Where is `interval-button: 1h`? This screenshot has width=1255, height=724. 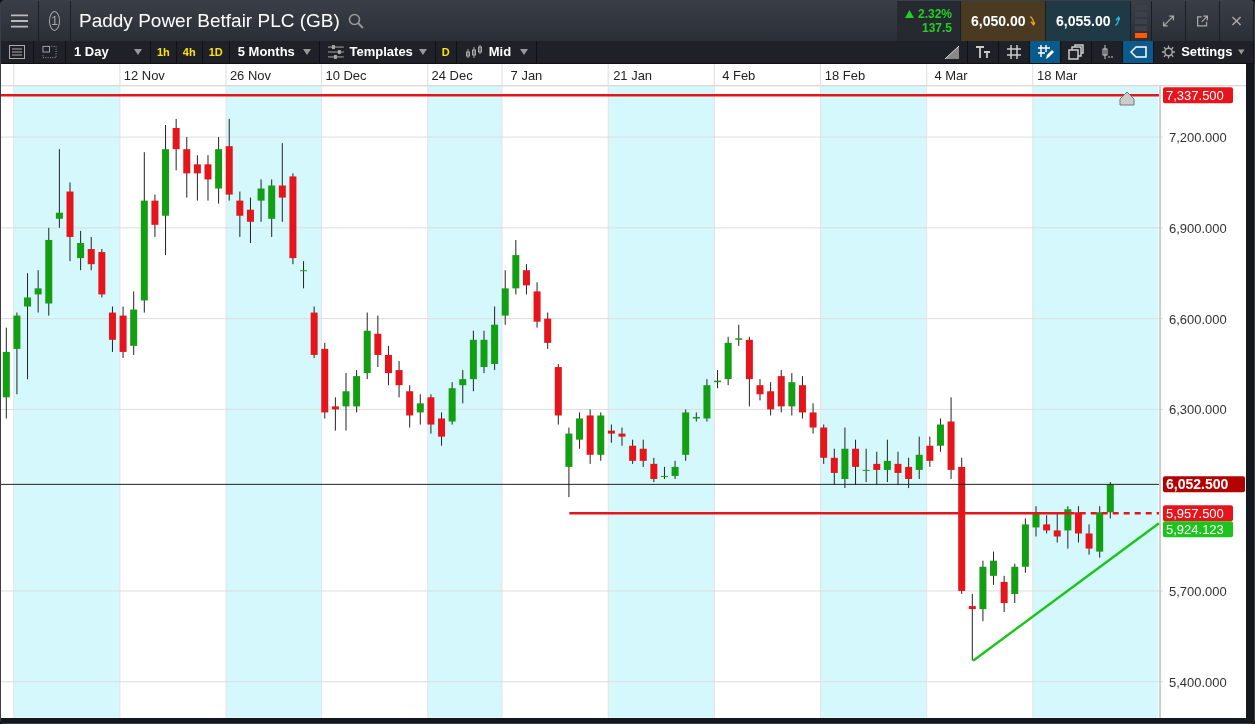
interval-button: 1h is located at coordinates (164, 52).